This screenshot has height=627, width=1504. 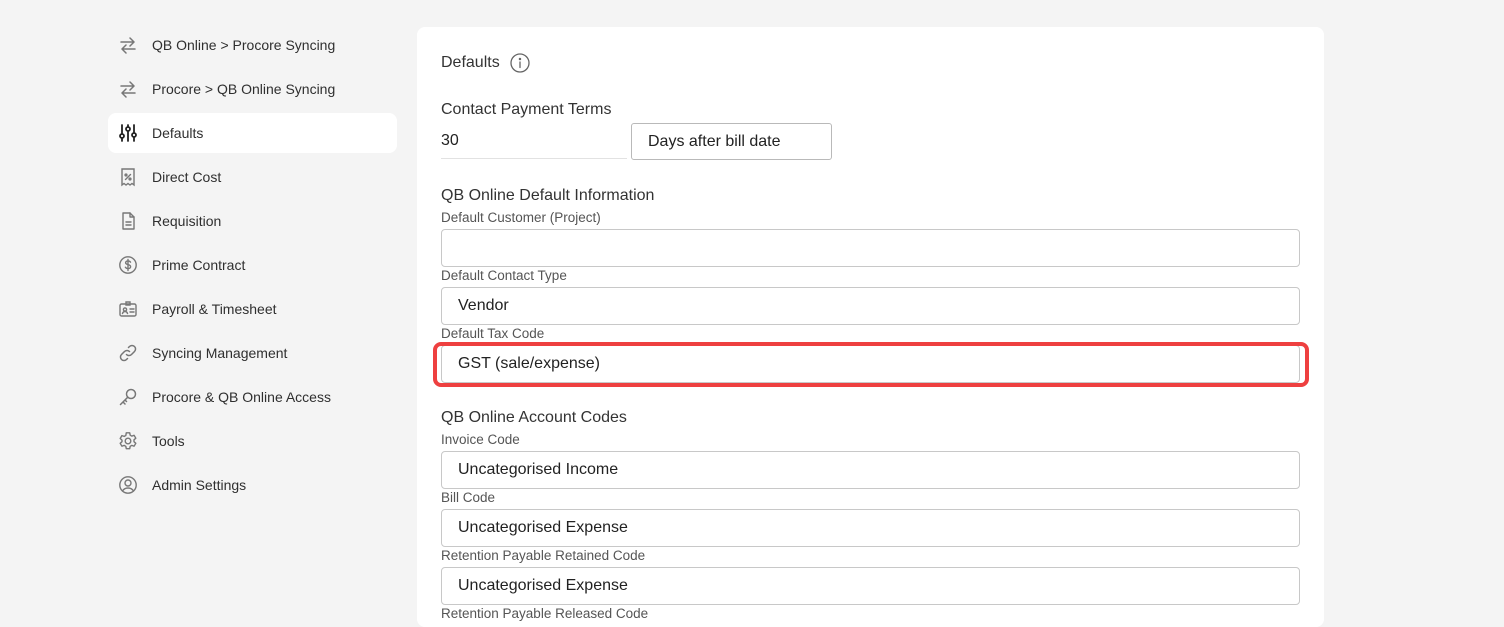 I want to click on sidebar-item-syncing-management: Syncing Management, so click(x=252, y=353).